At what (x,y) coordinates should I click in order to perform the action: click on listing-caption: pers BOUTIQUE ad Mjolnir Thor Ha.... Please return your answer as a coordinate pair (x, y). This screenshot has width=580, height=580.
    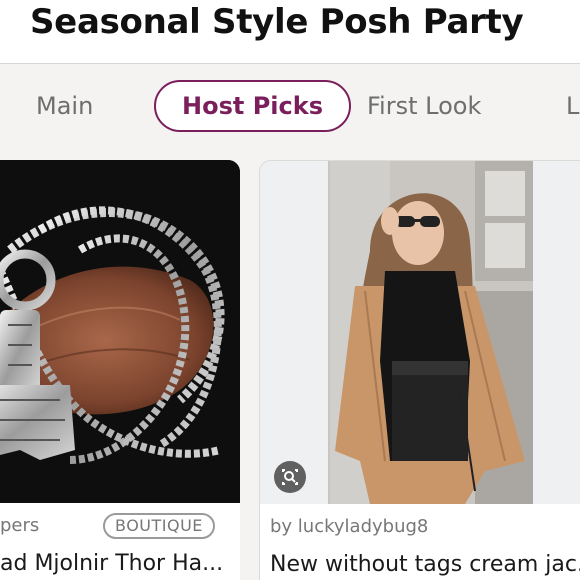
    Looking at the image, I should click on (120, 541).